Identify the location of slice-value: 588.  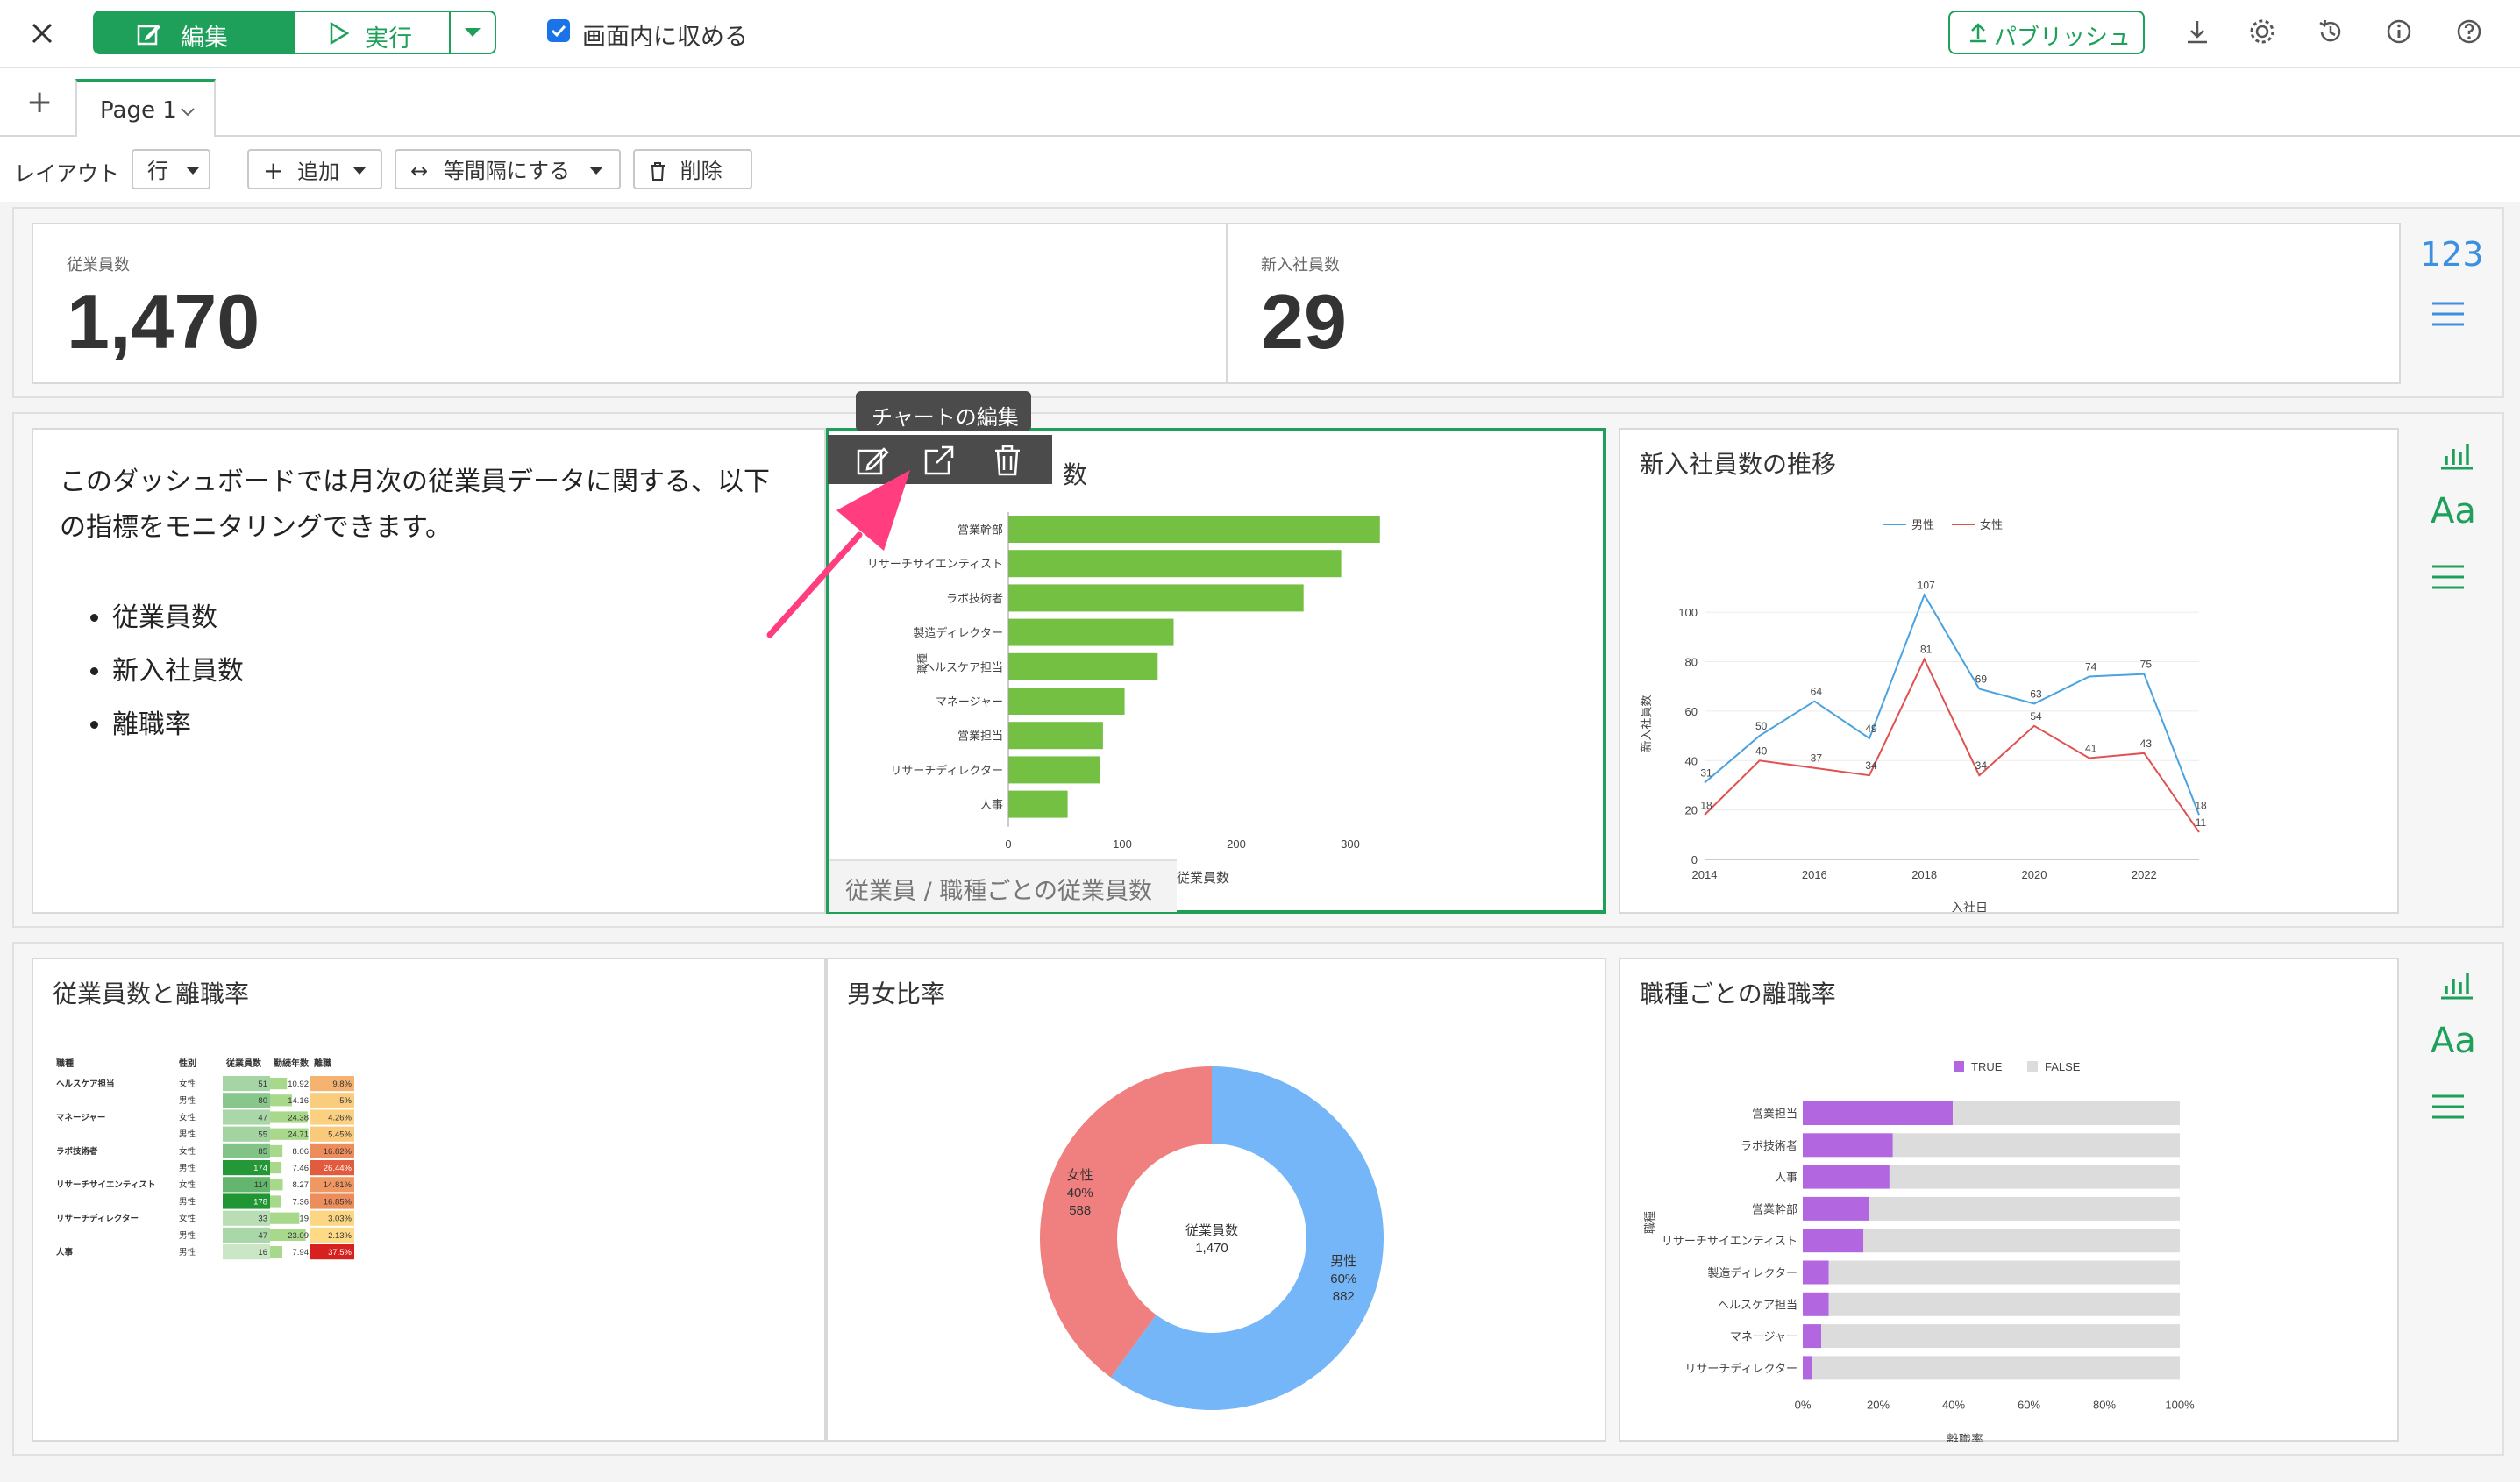
(1080, 1210).